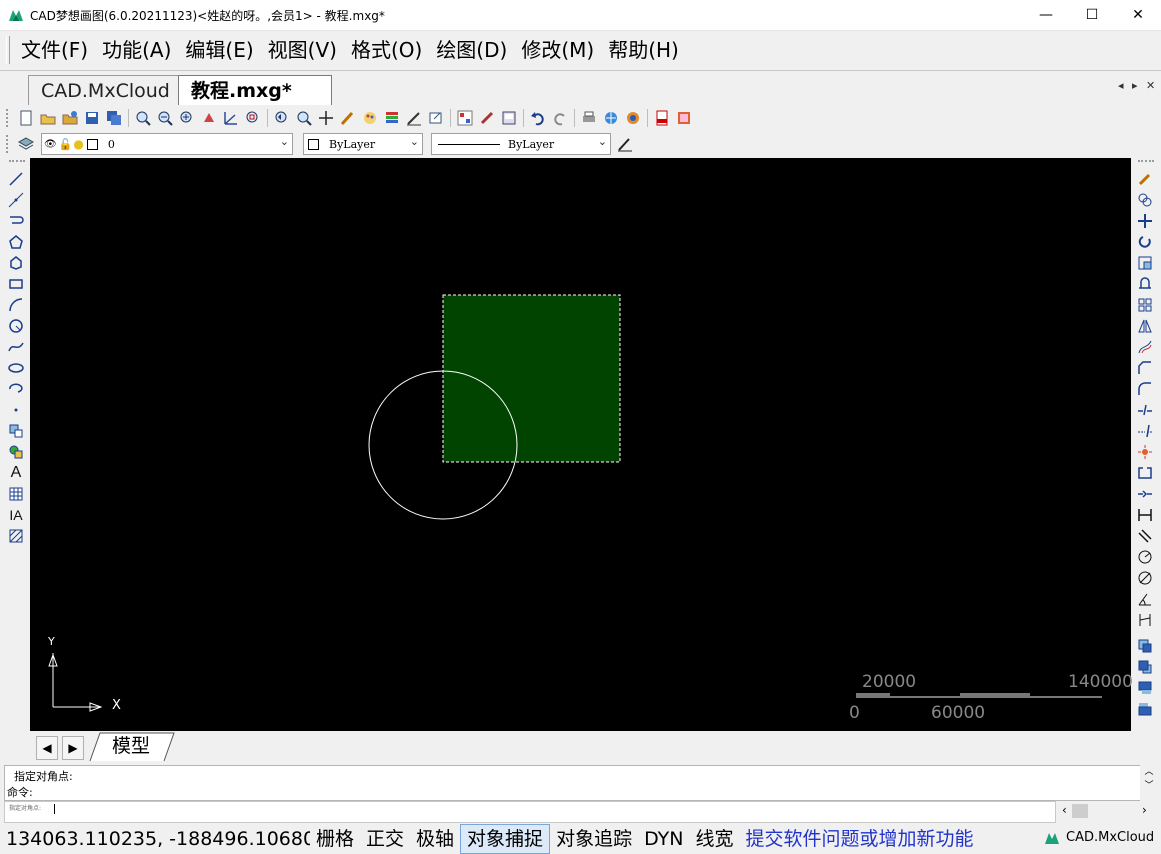  I want to click on trim-icon, so click(1145, 410).